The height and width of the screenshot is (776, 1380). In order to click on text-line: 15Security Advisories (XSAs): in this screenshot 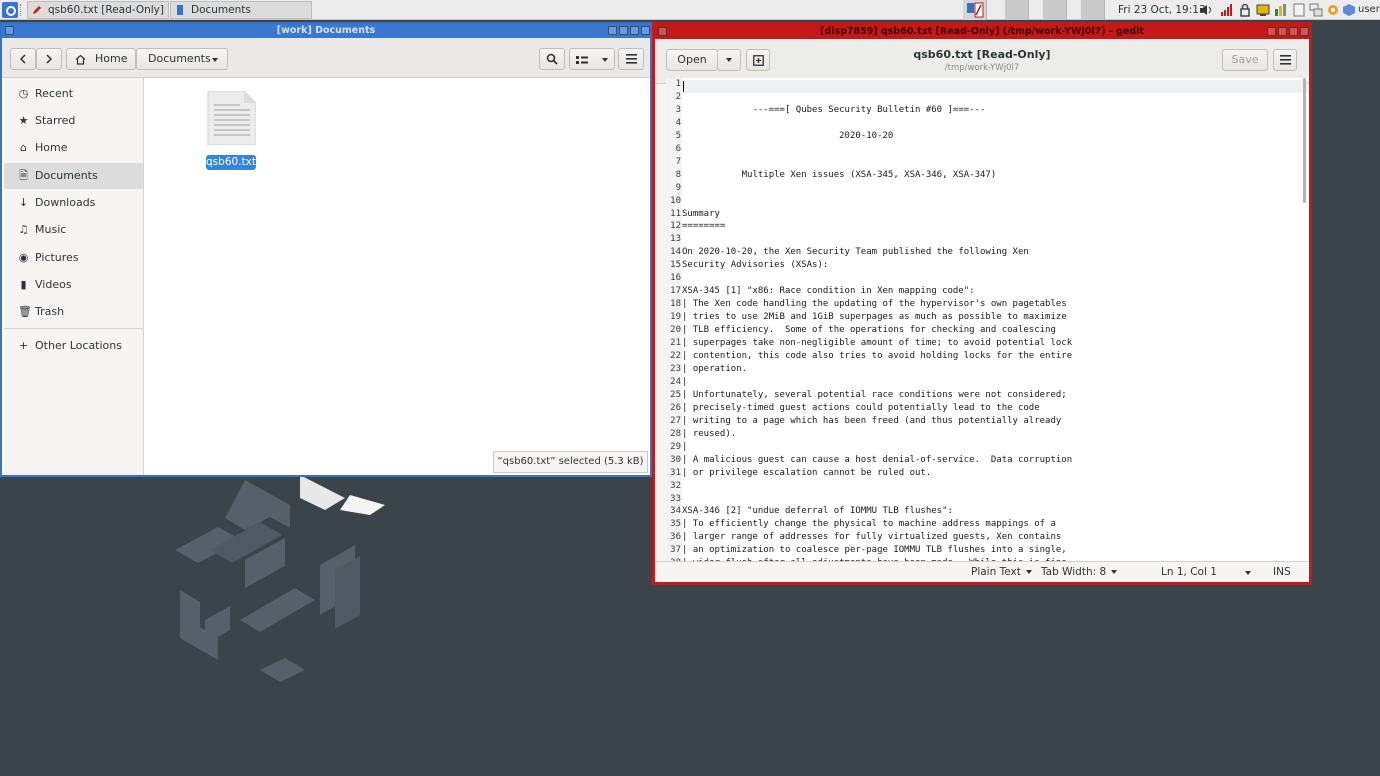, I will do `click(869, 265)`.